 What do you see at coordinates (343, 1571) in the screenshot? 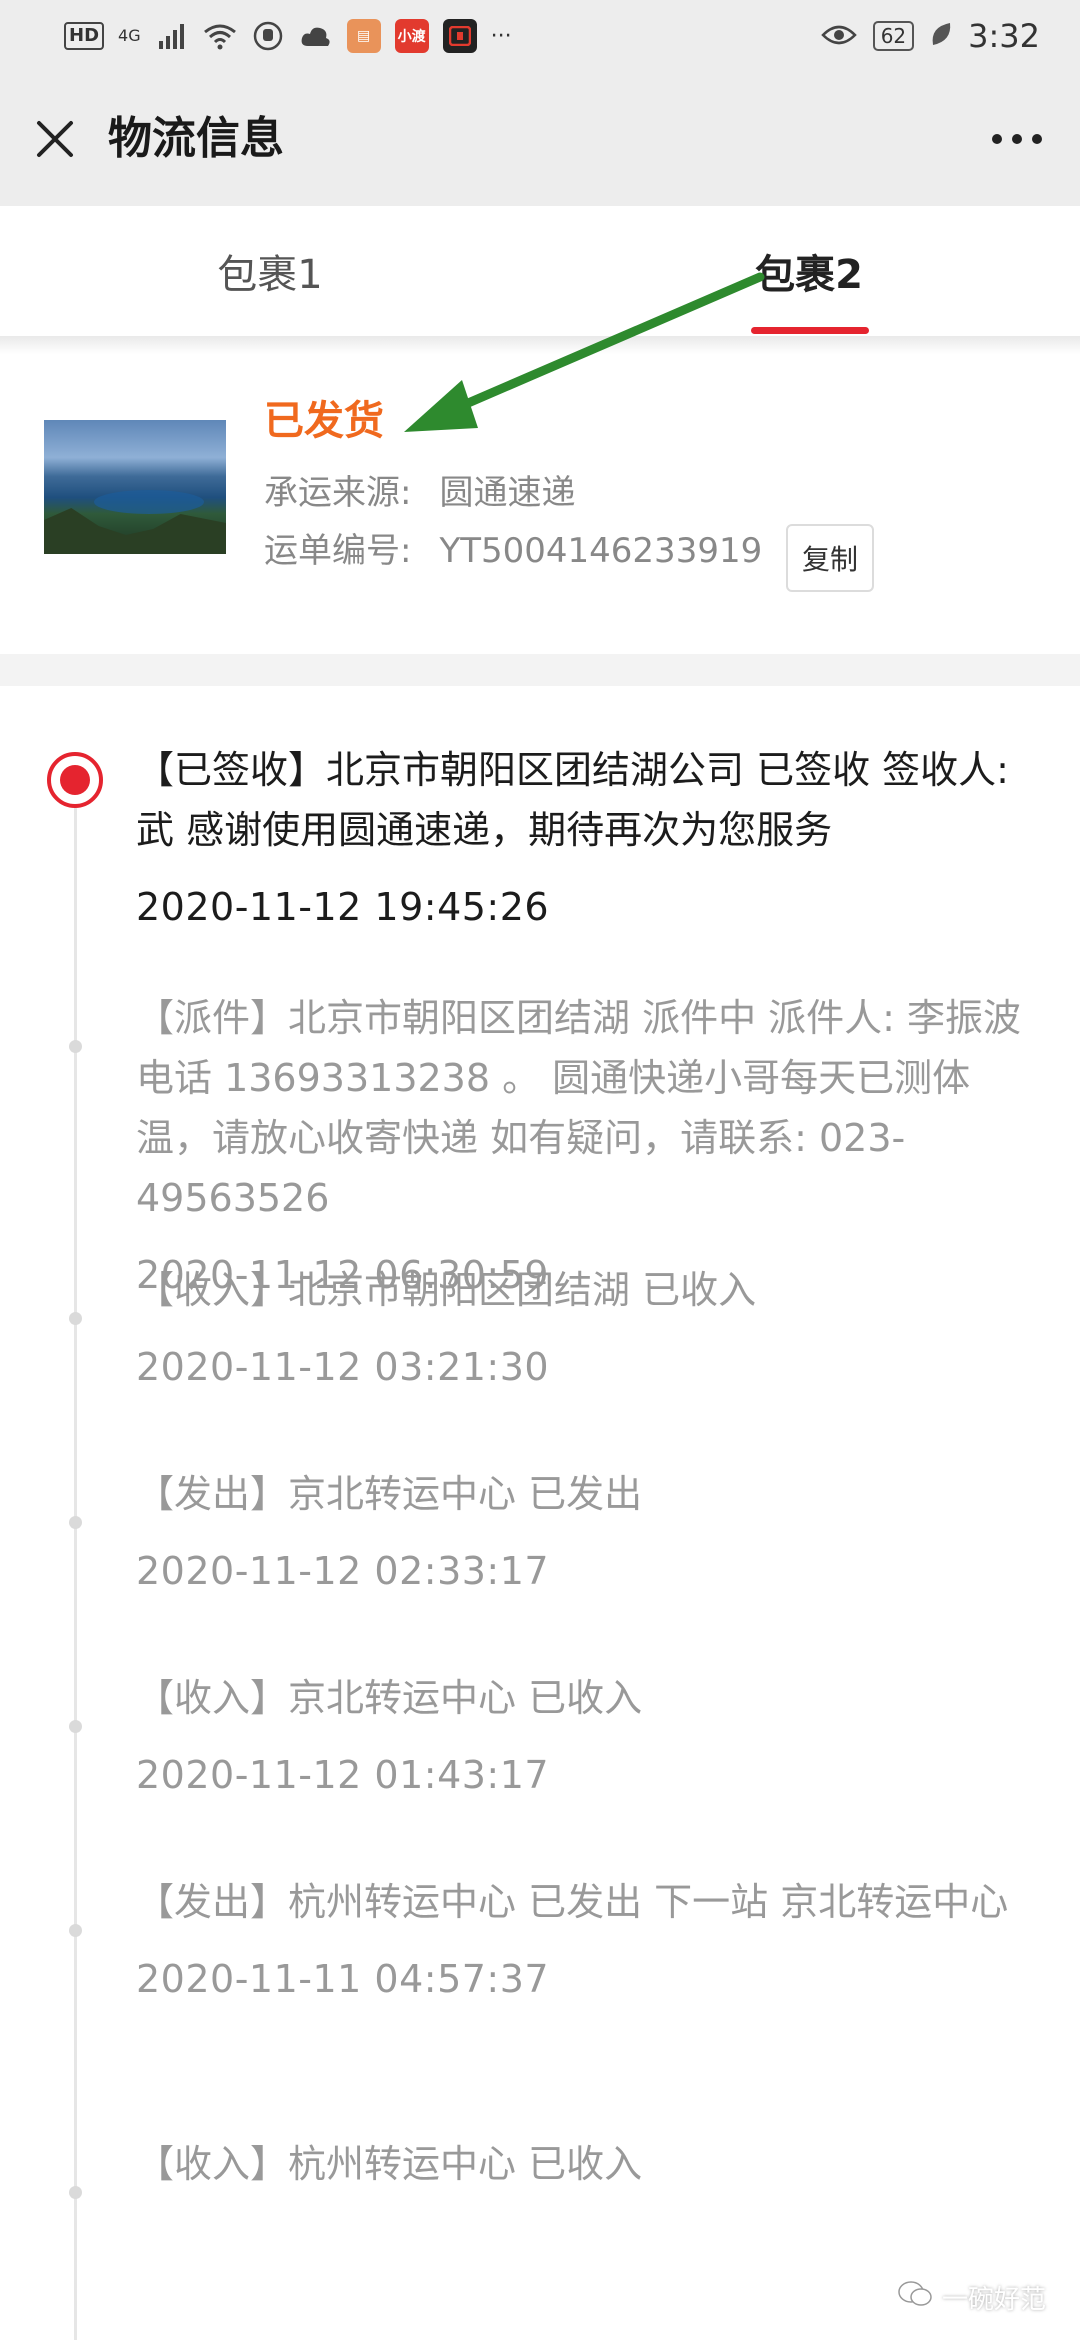
I see `timeline-time: 2020-11-12 02:33:17` at bounding box center [343, 1571].